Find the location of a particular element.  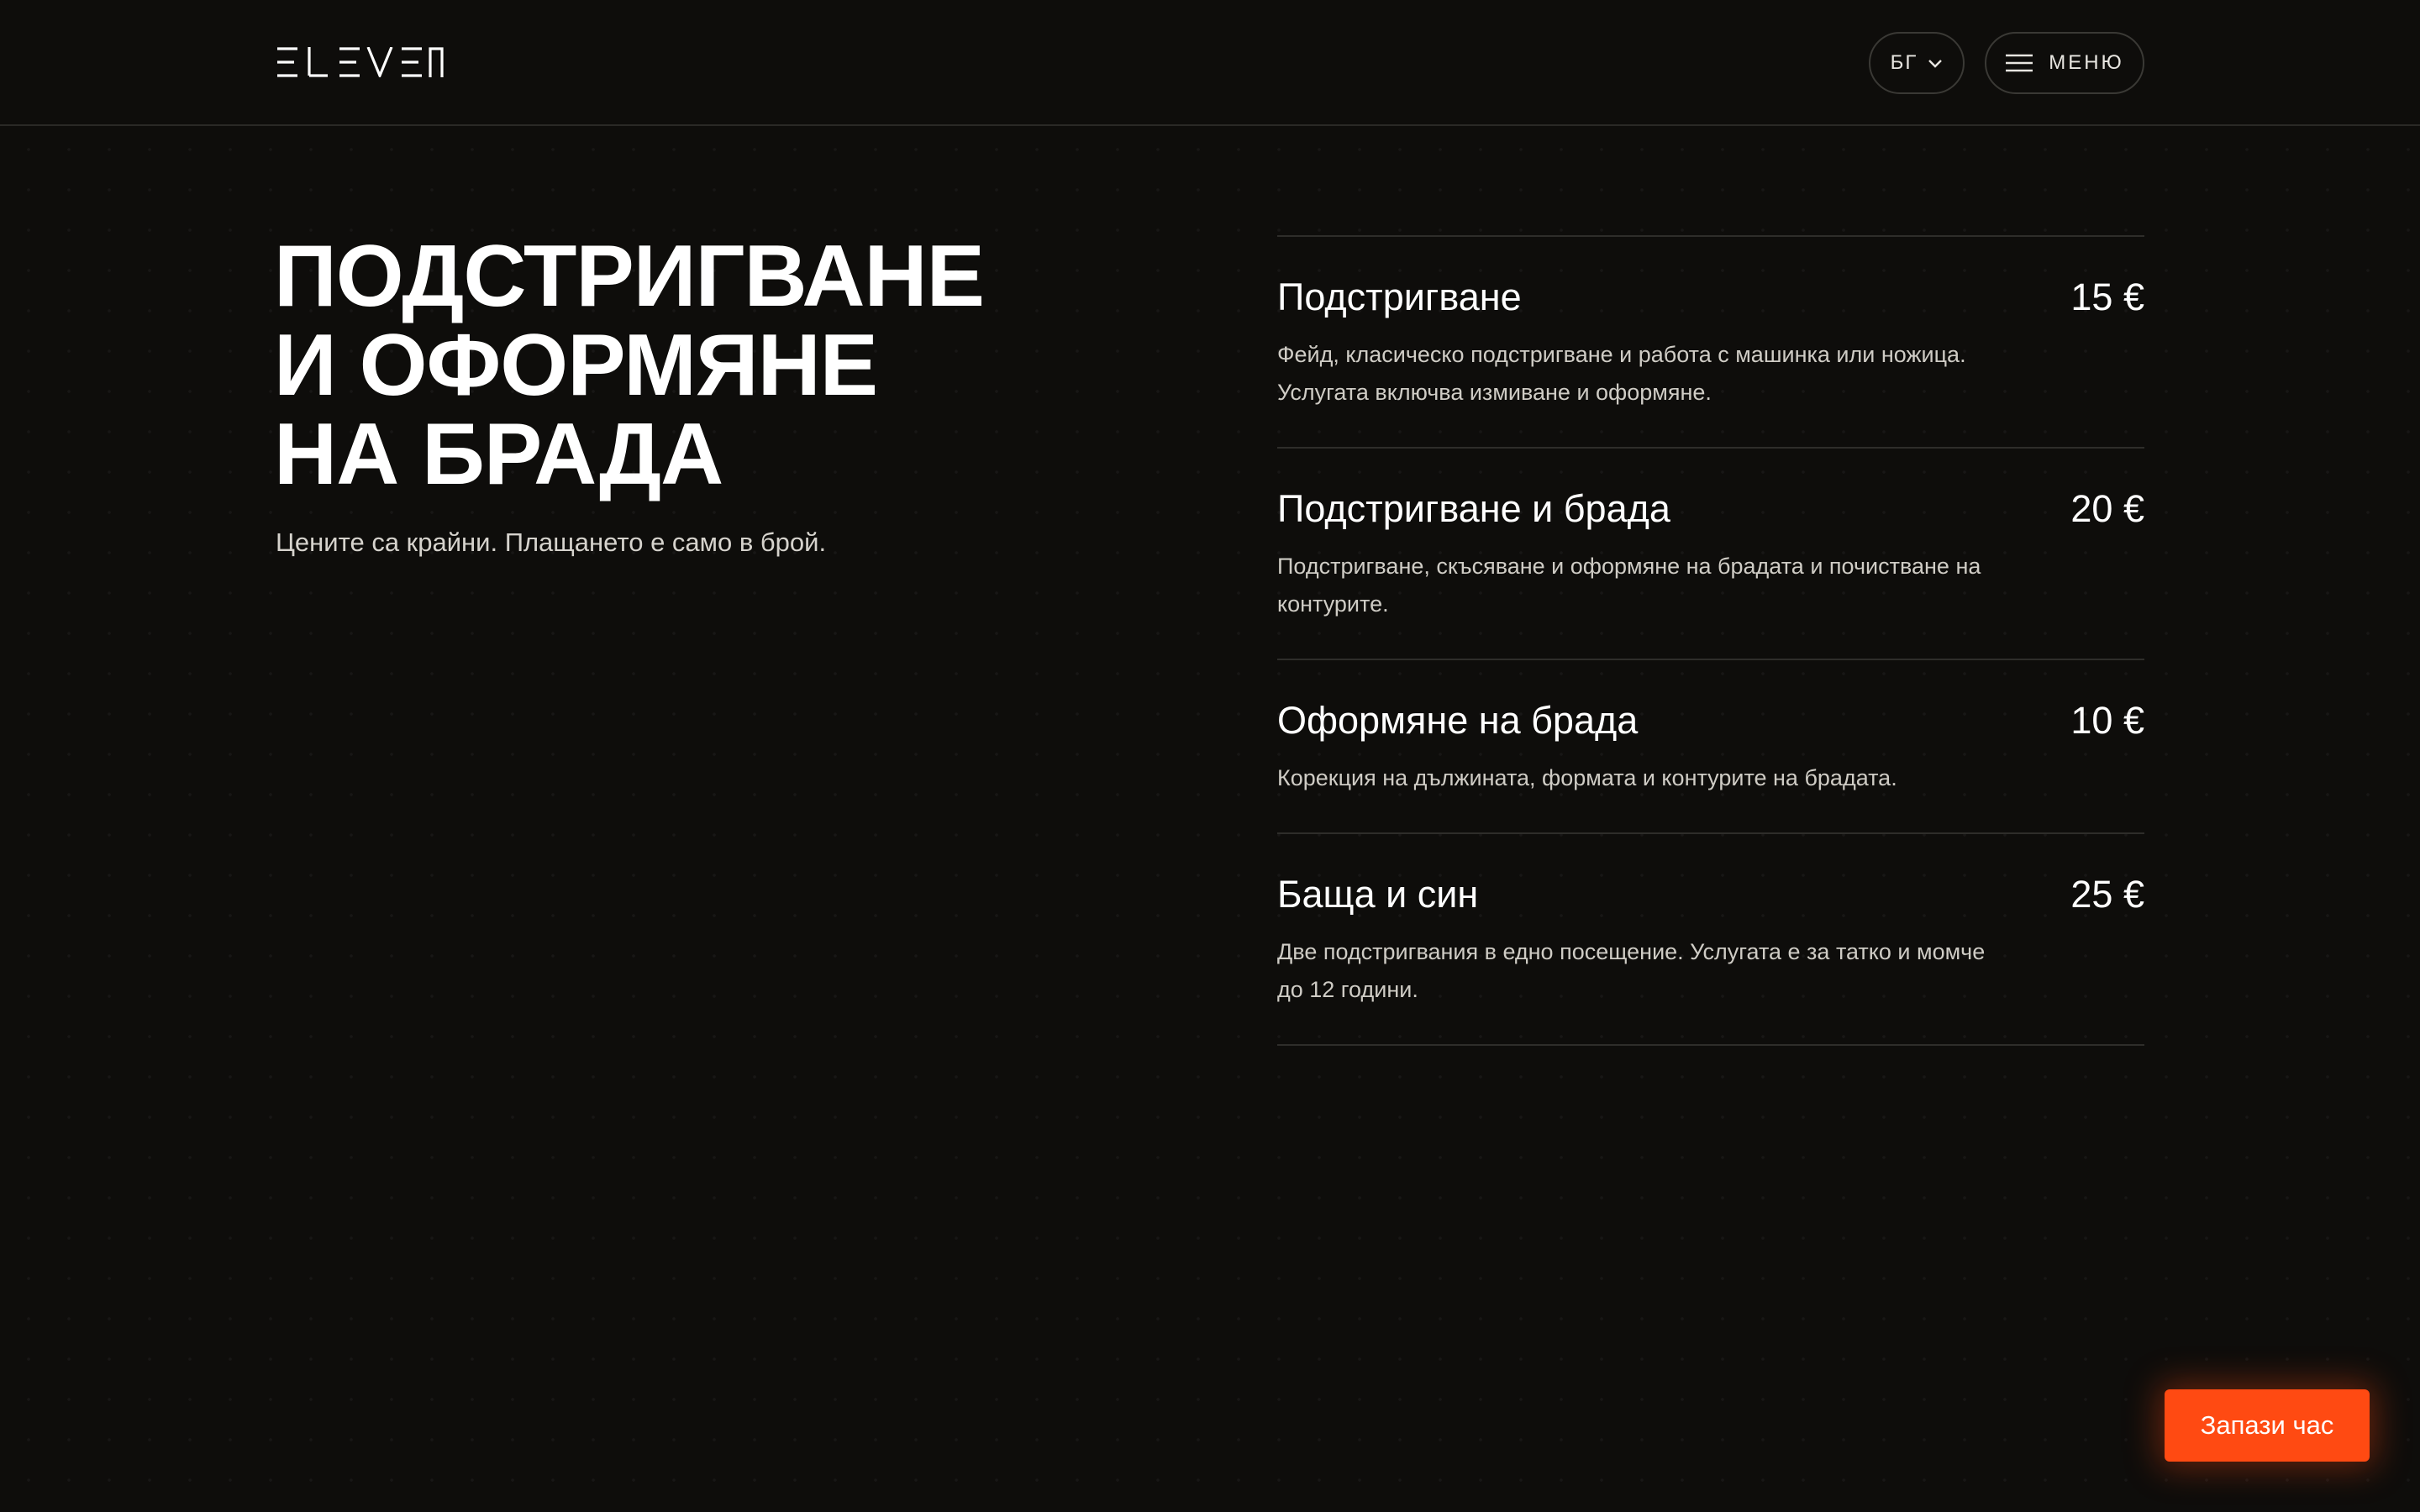

chevron-down-icon is located at coordinates (1935, 63).